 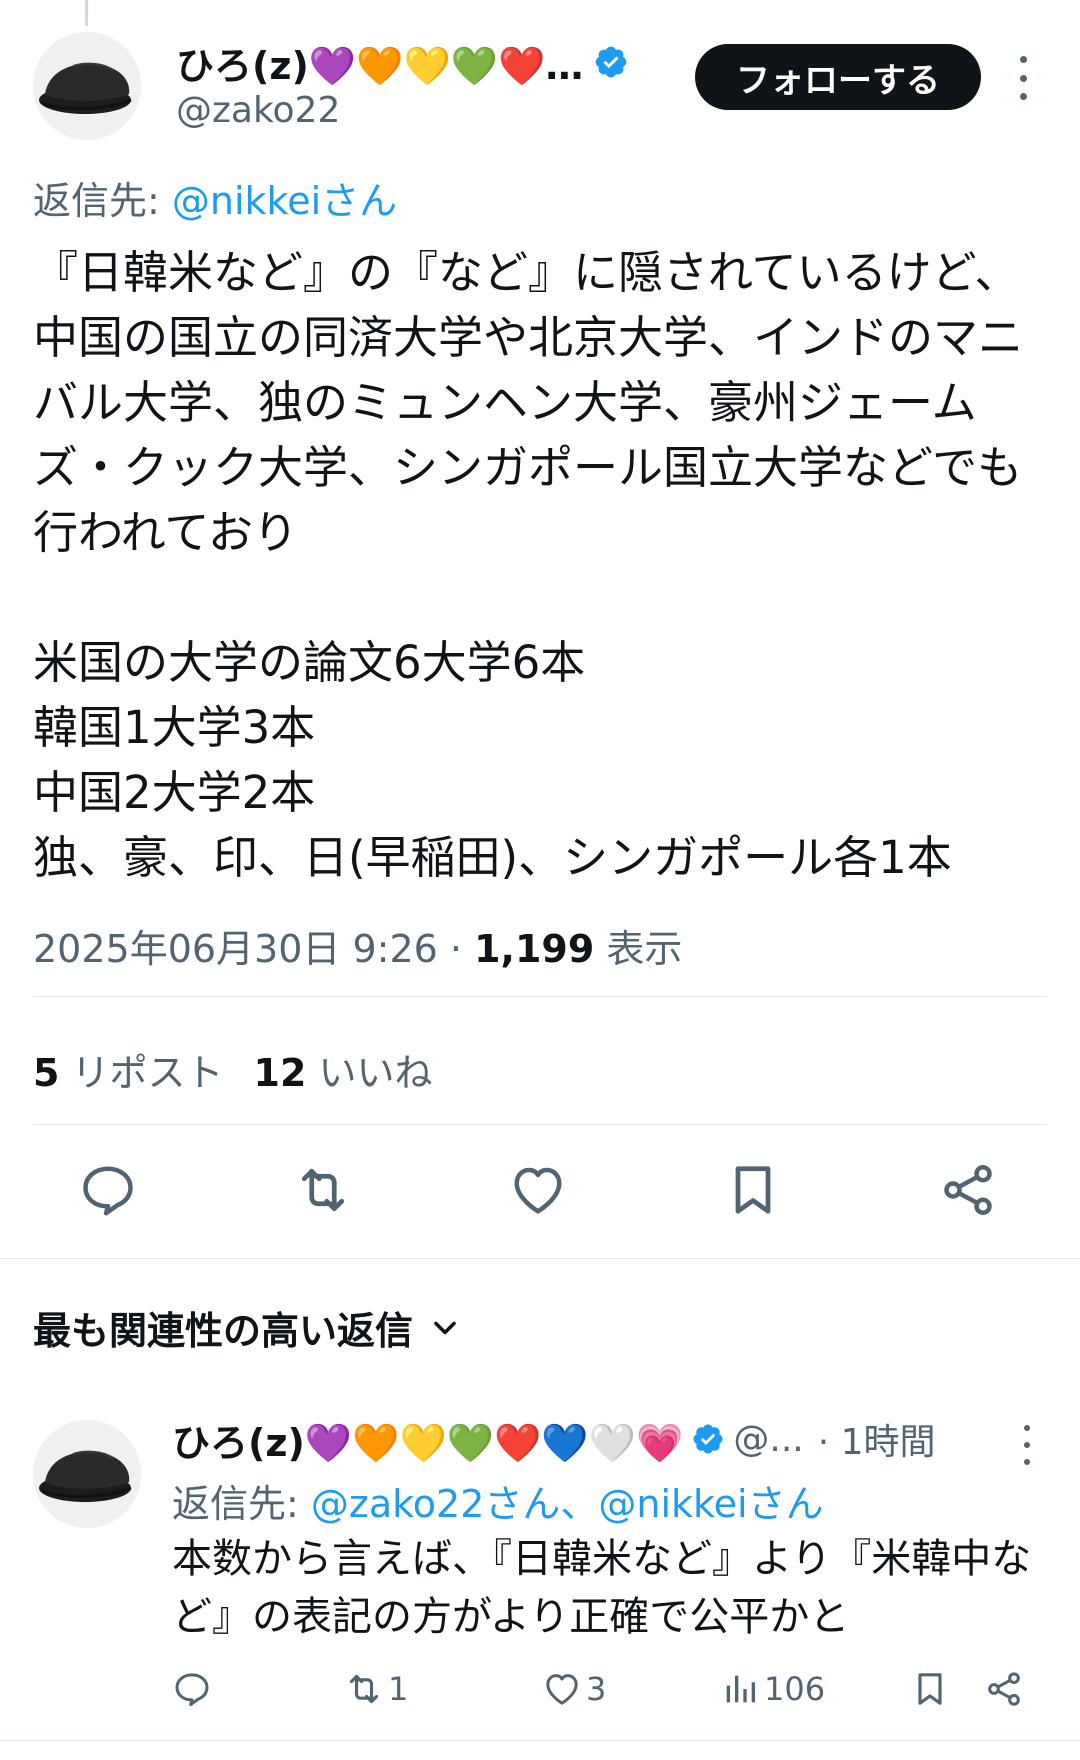 I want to click on reposts-count: 5, so click(x=46, y=1073).